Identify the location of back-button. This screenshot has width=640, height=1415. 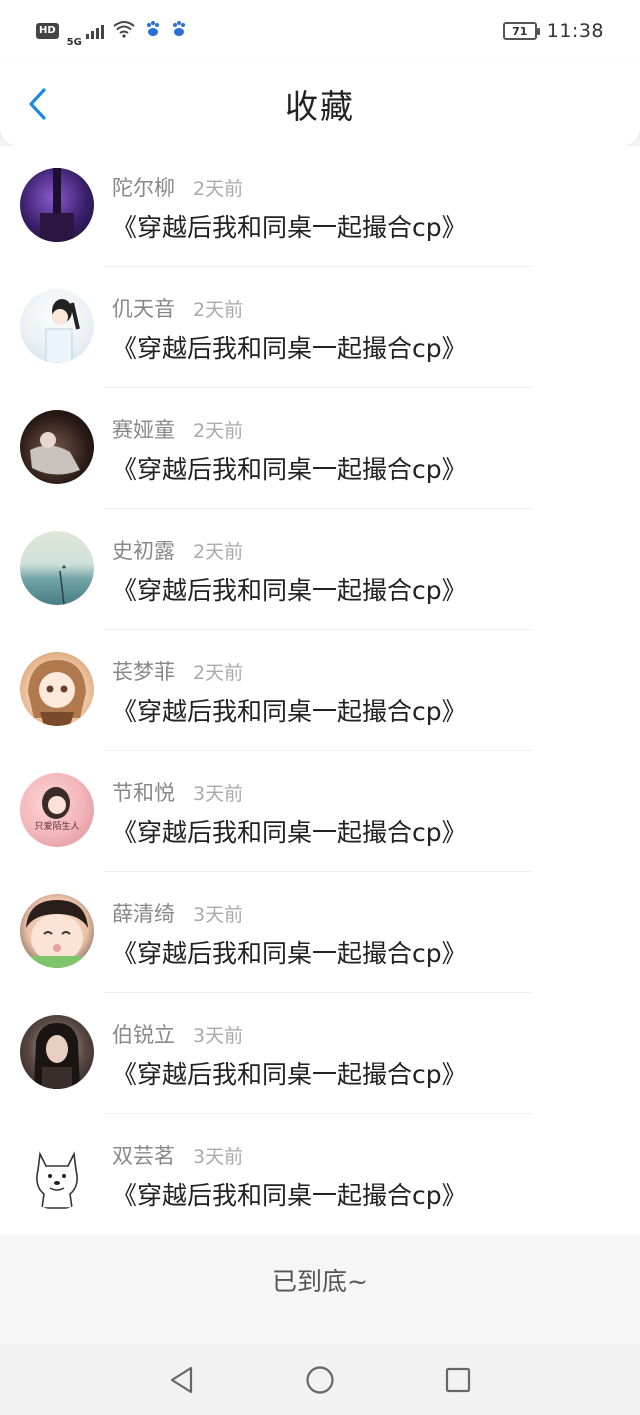
(38, 104).